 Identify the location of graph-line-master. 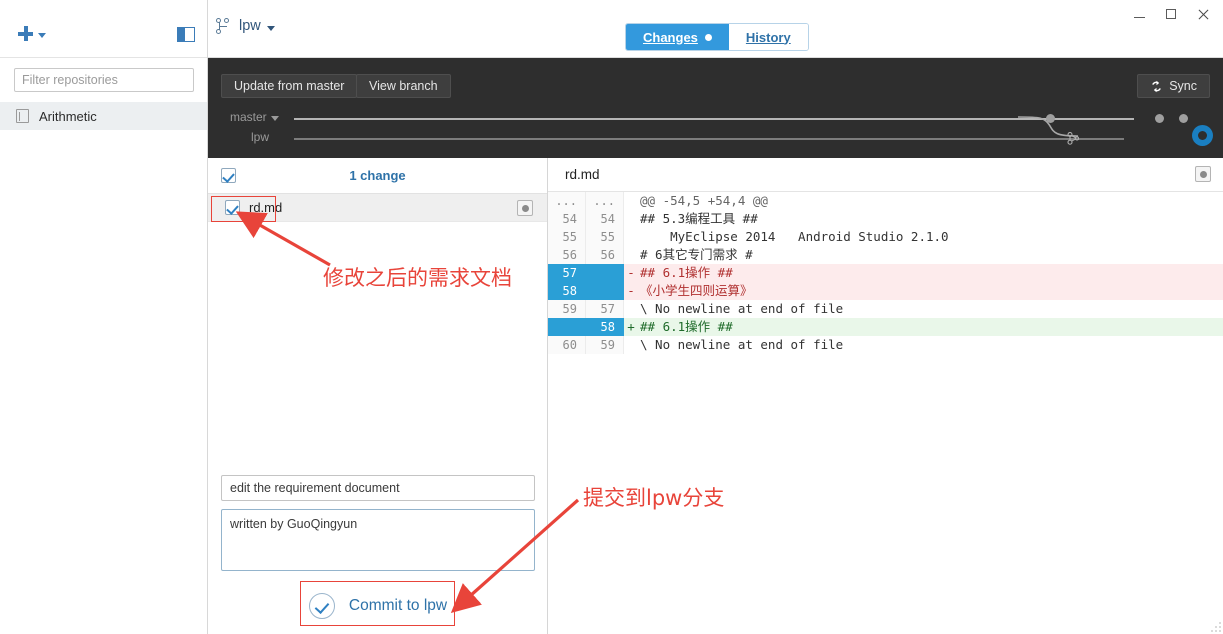
(714, 119).